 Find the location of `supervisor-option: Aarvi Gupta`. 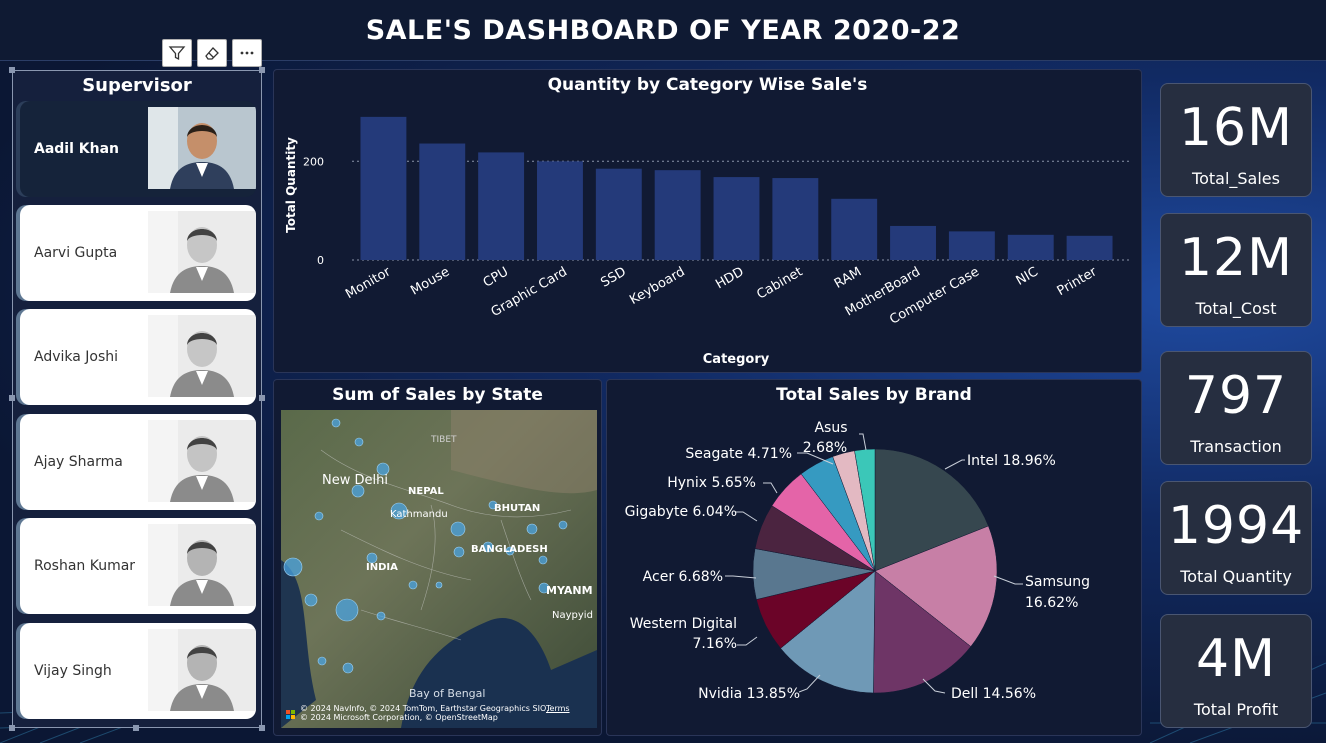

supervisor-option: Aarvi Gupta is located at coordinates (138, 253).